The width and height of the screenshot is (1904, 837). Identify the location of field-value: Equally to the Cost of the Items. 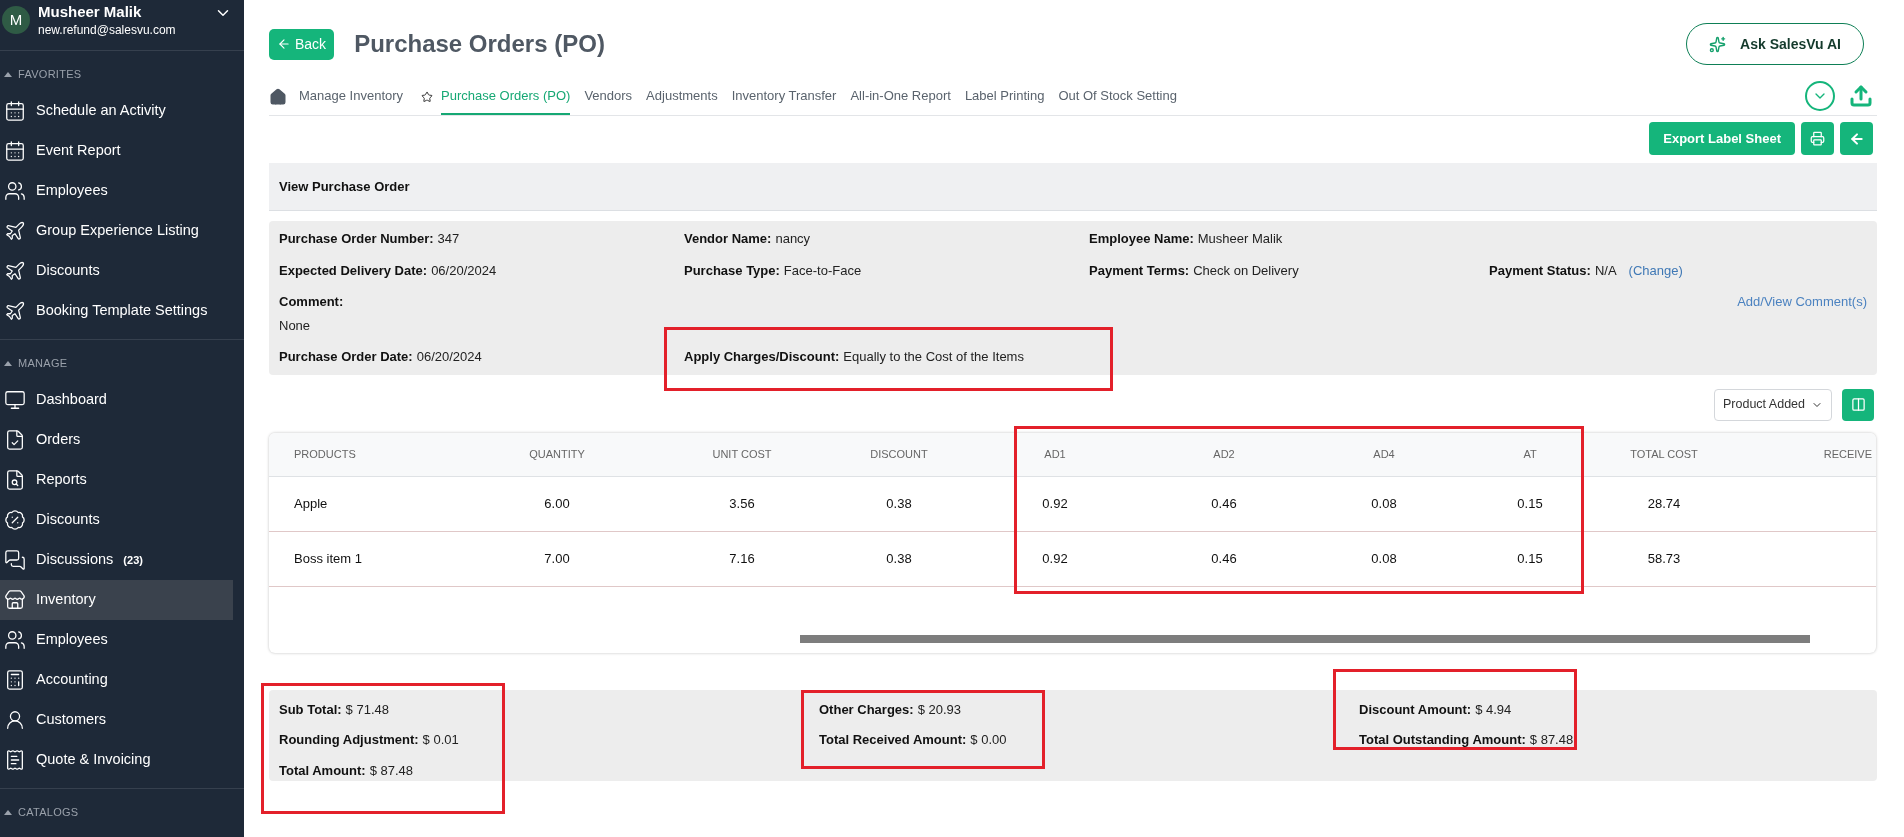
(933, 357).